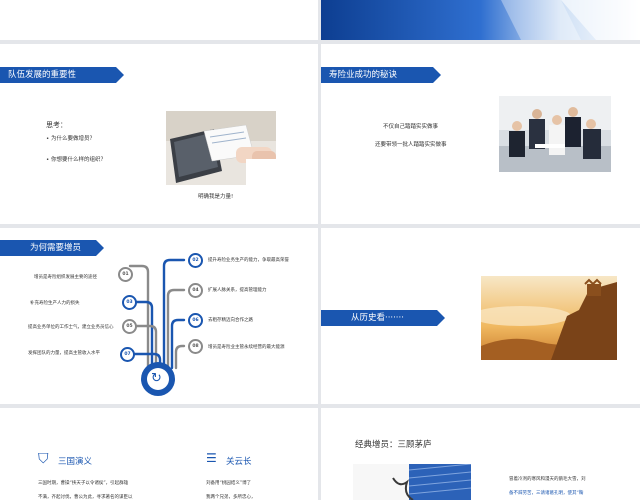  I want to click on item-06-text: 去粗存精迈向合作之路, so click(230, 320).